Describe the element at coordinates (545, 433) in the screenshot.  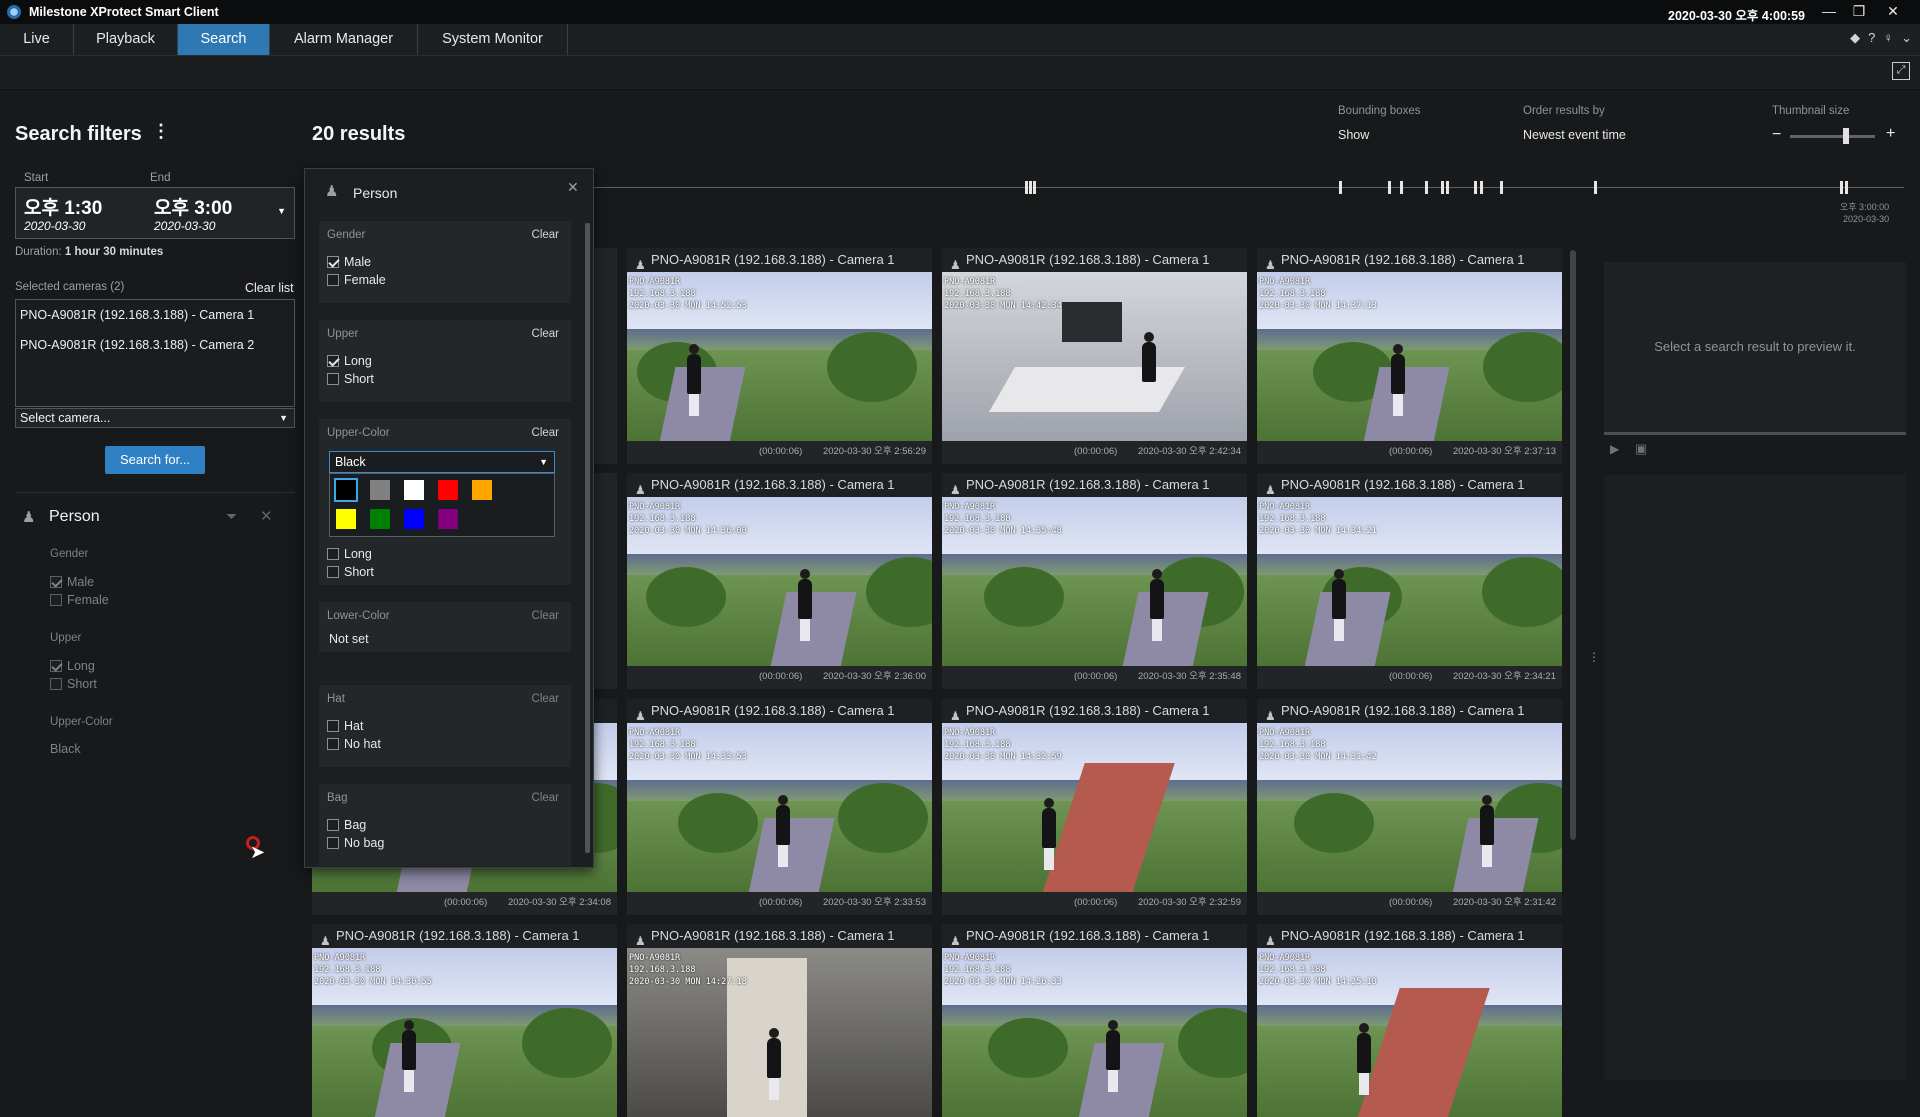
I see `upper-color-clear-button: Clear` at that location.